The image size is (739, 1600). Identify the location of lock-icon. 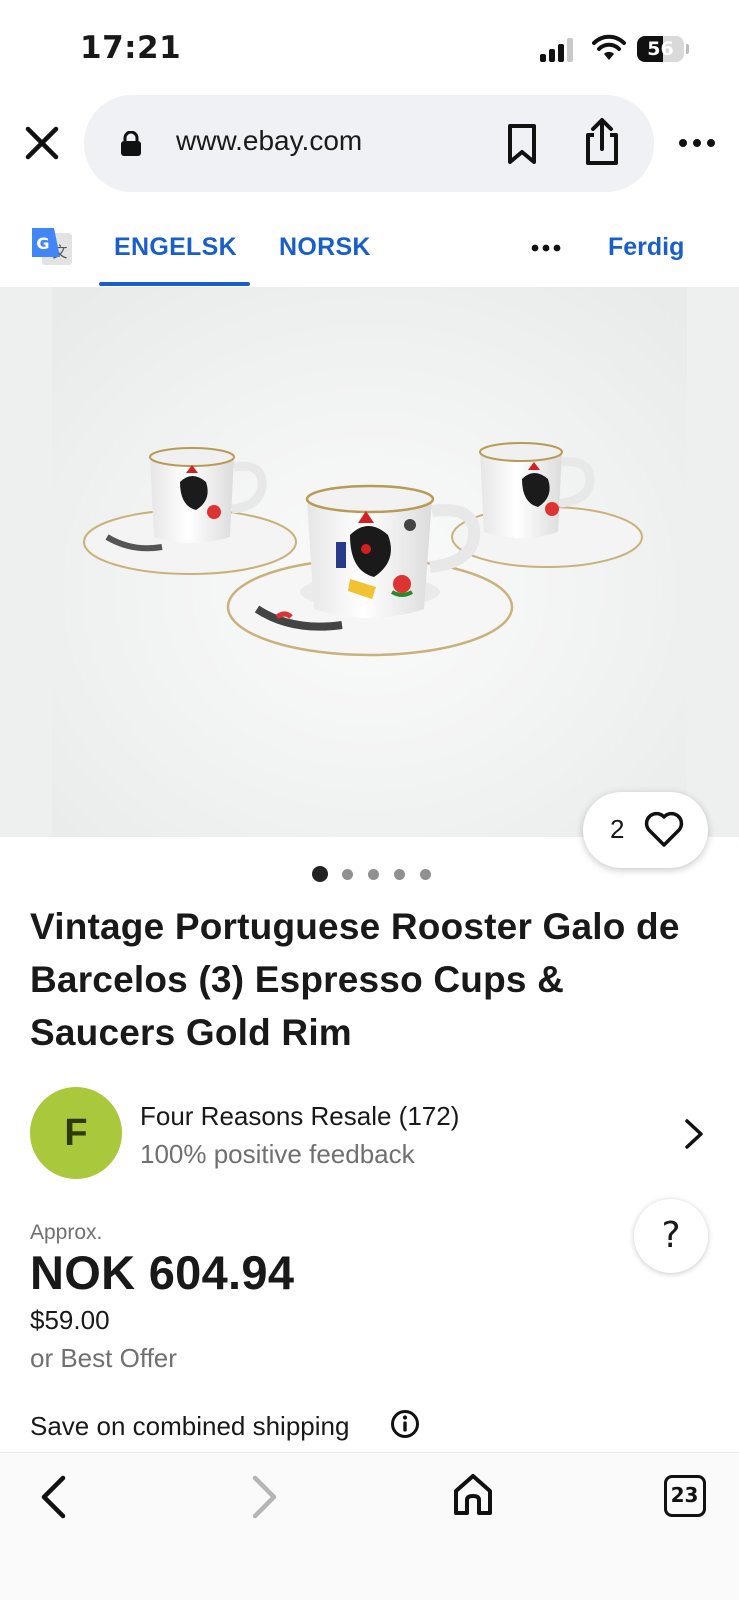
(131, 143).